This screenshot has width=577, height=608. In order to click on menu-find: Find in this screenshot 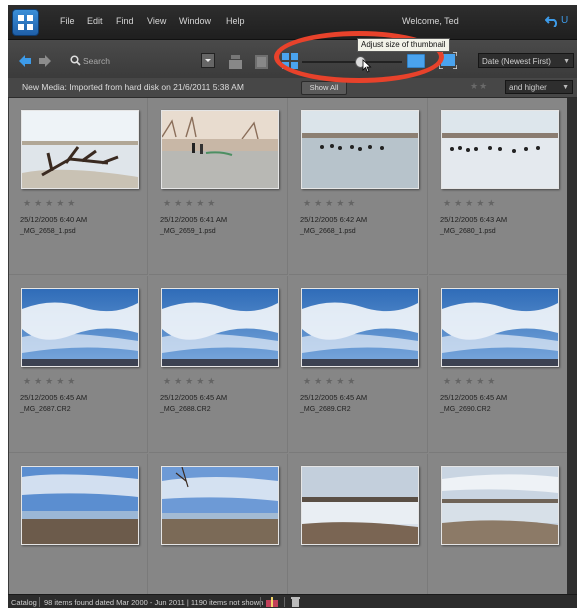, I will do `click(125, 21)`.